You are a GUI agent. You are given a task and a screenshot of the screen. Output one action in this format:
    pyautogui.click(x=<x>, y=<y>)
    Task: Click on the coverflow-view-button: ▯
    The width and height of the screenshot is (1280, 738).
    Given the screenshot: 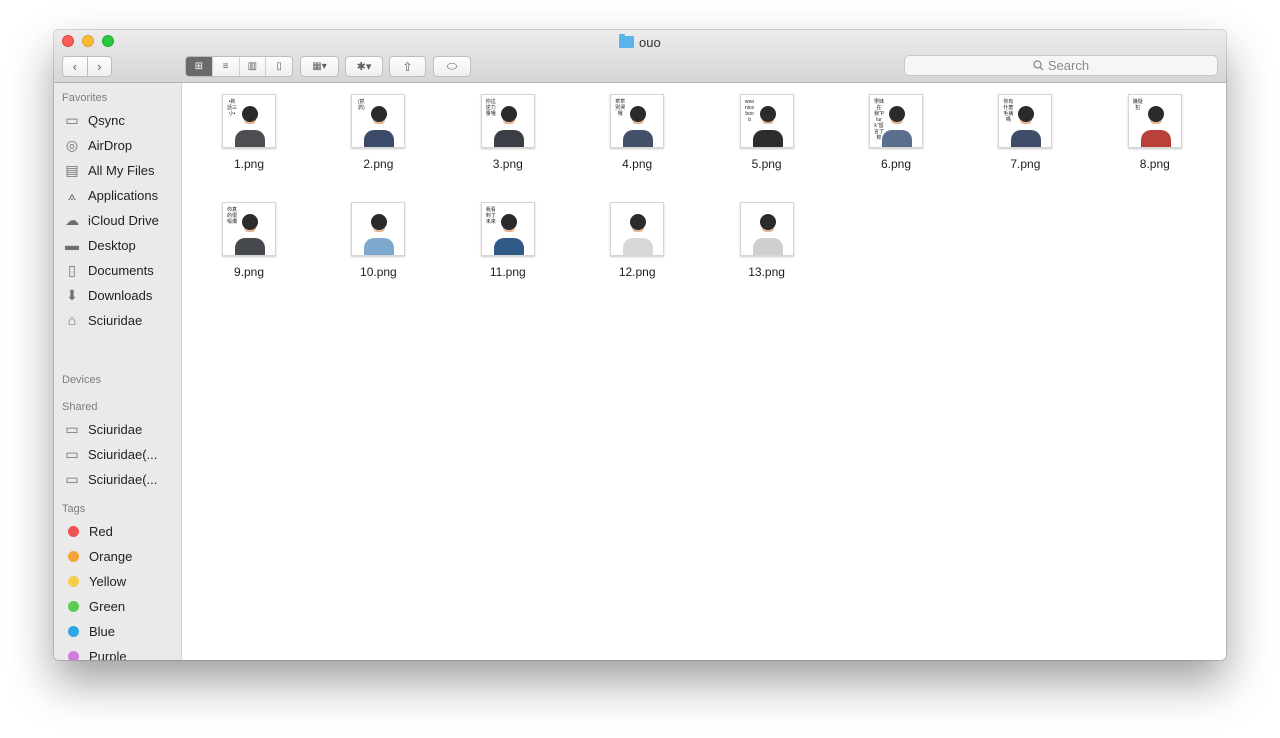 What is the action you would take?
    pyautogui.click(x=278, y=66)
    